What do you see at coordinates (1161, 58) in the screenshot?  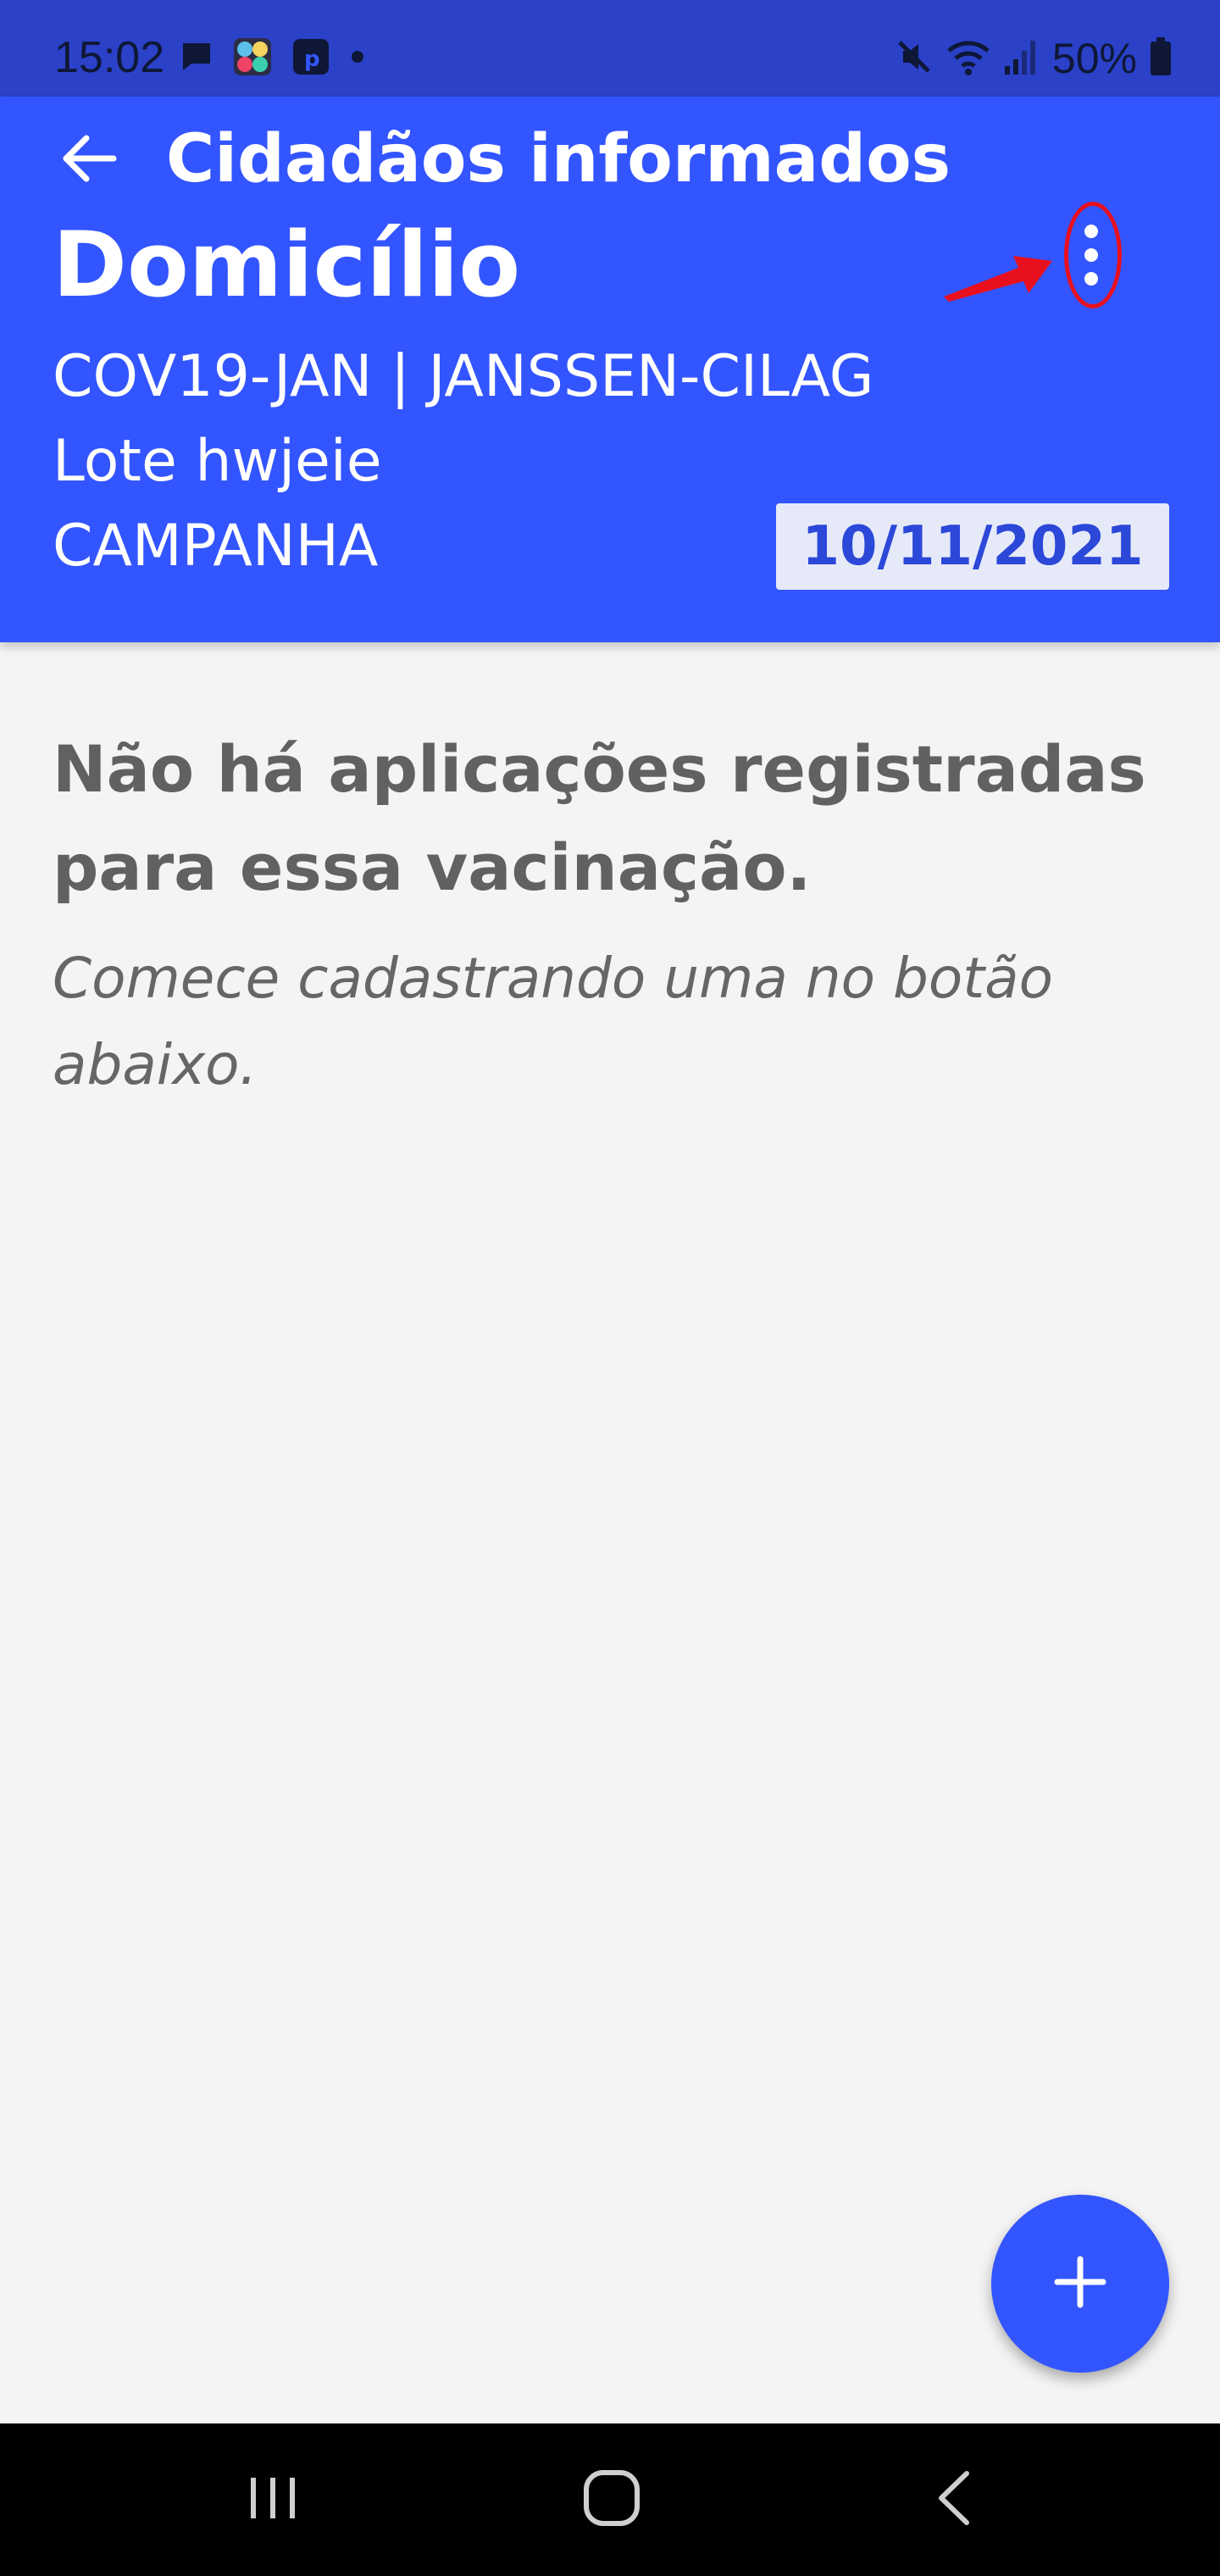 I see `battery-icon` at bounding box center [1161, 58].